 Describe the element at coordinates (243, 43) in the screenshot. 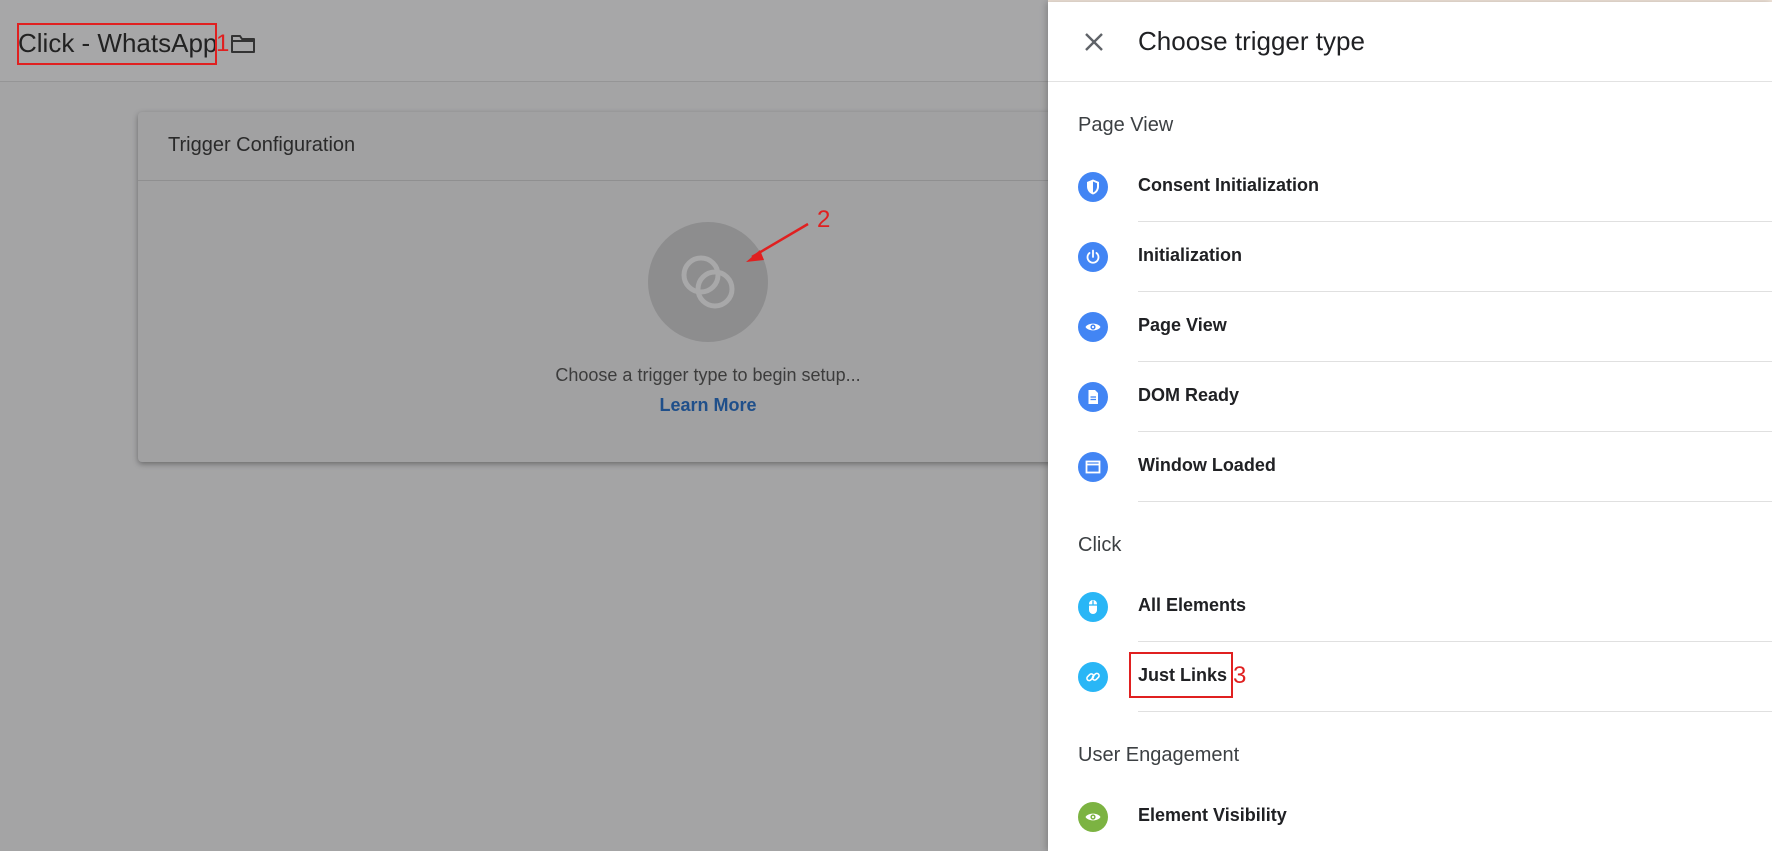

I see `folder-icon` at that location.